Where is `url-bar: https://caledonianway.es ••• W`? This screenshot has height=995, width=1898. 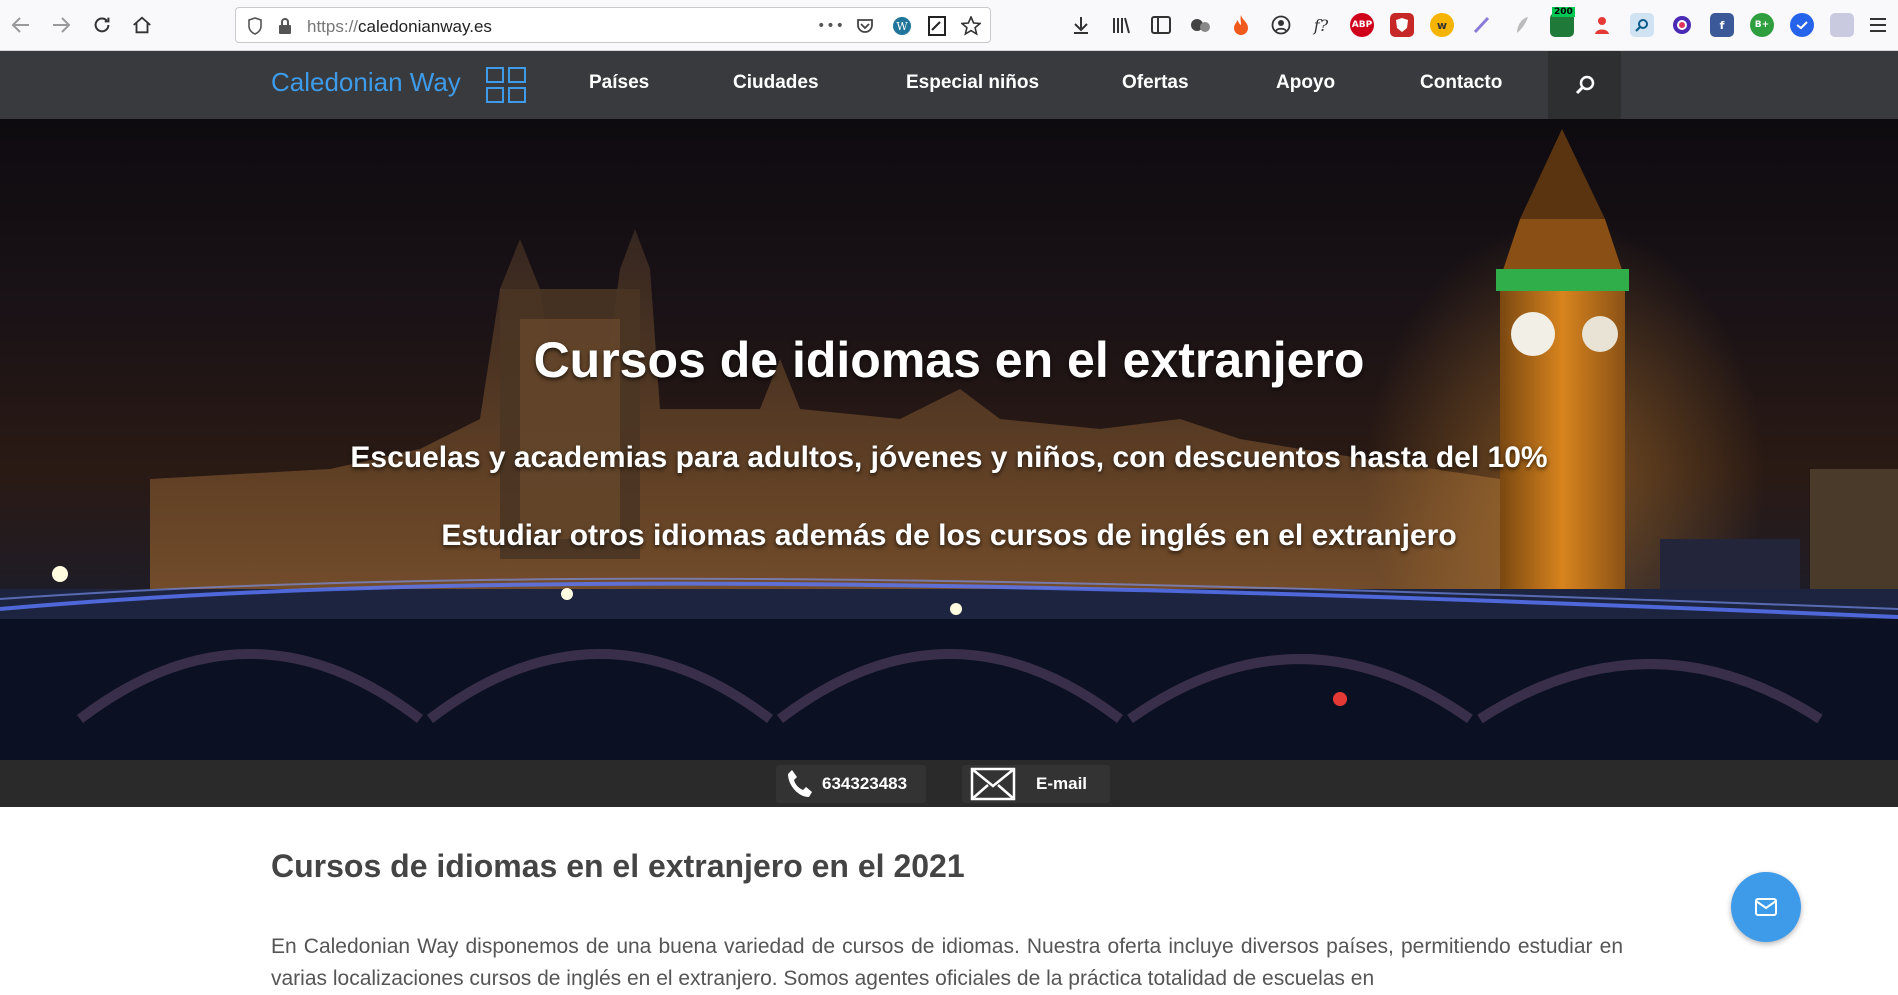
url-bar: https://caledonianway.es ••• W is located at coordinates (613, 25).